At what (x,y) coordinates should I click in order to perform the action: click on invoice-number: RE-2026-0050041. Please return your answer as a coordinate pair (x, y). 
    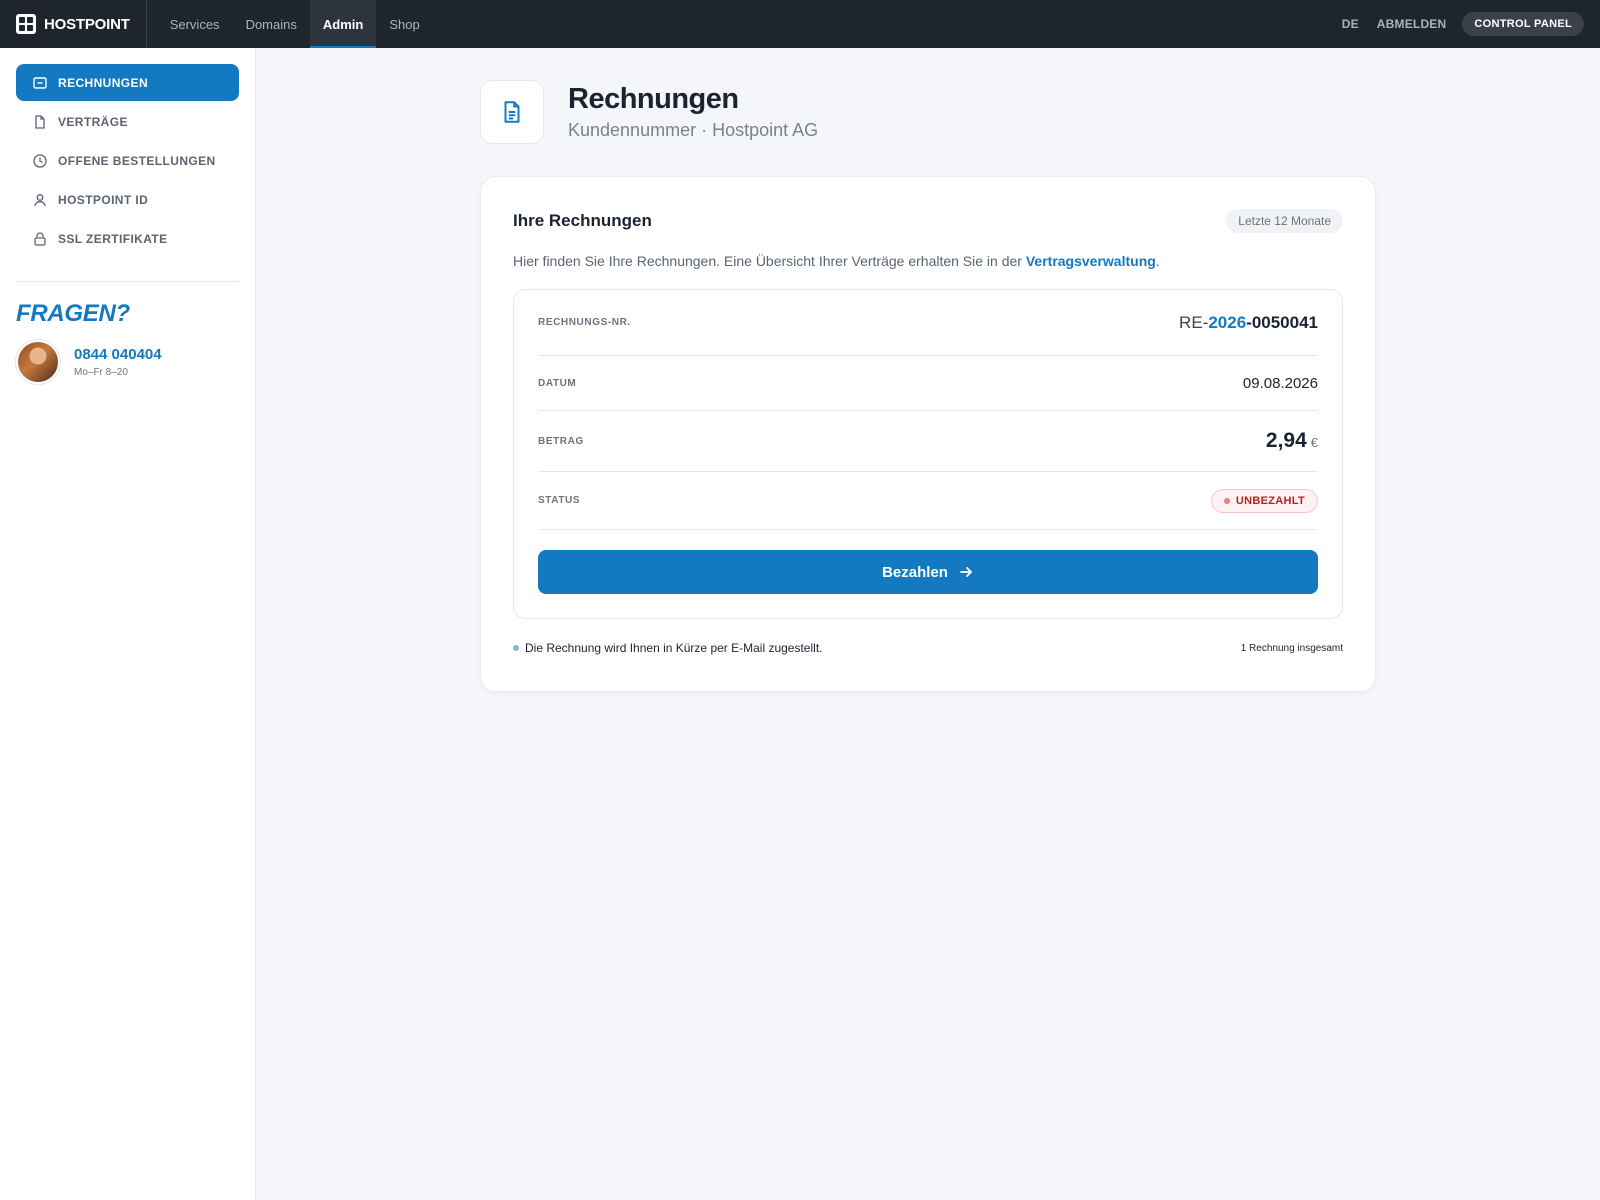
    Looking at the image, I should click on (1248, 323).